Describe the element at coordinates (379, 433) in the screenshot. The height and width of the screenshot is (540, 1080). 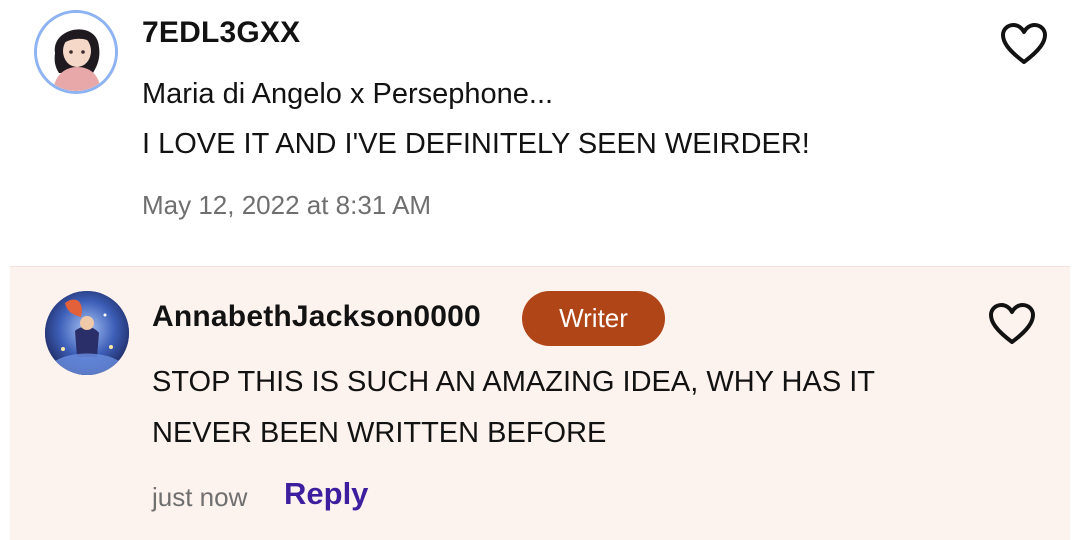
I see `reply-text-line: NEVER BEEN WRITTEN BEFORE` at that location.